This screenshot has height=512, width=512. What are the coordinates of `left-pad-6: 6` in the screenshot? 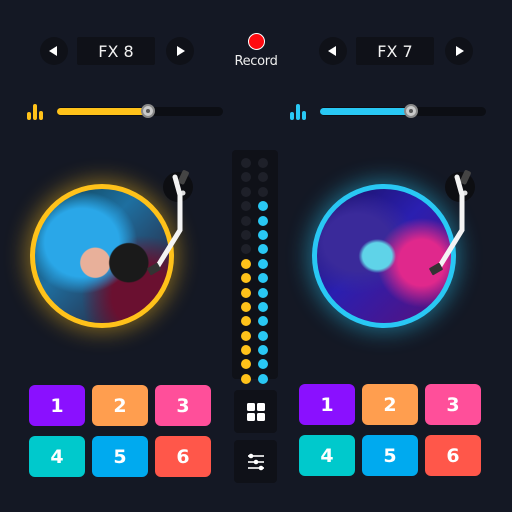 It's located at (183, 456).